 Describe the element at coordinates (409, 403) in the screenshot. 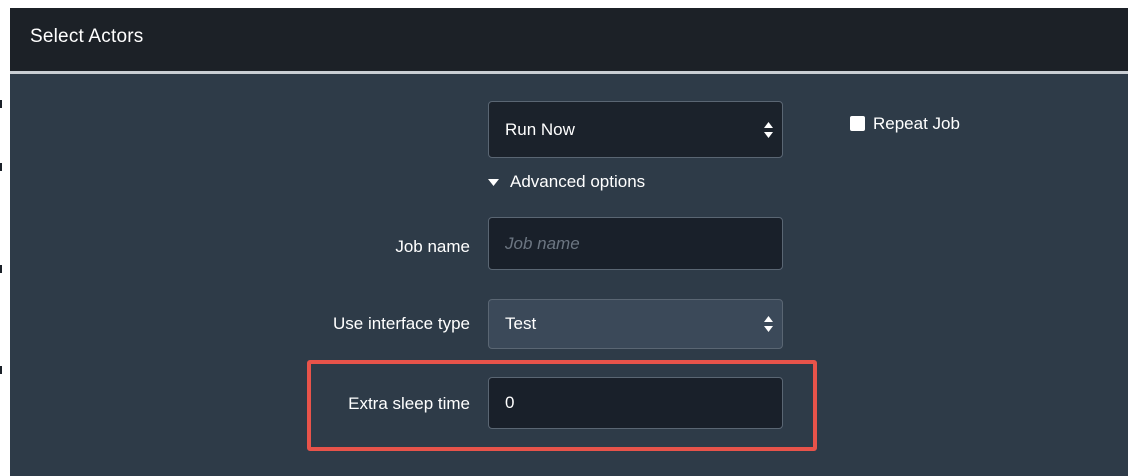

I see `sleep-time-label: Extra sleep time` at that location.